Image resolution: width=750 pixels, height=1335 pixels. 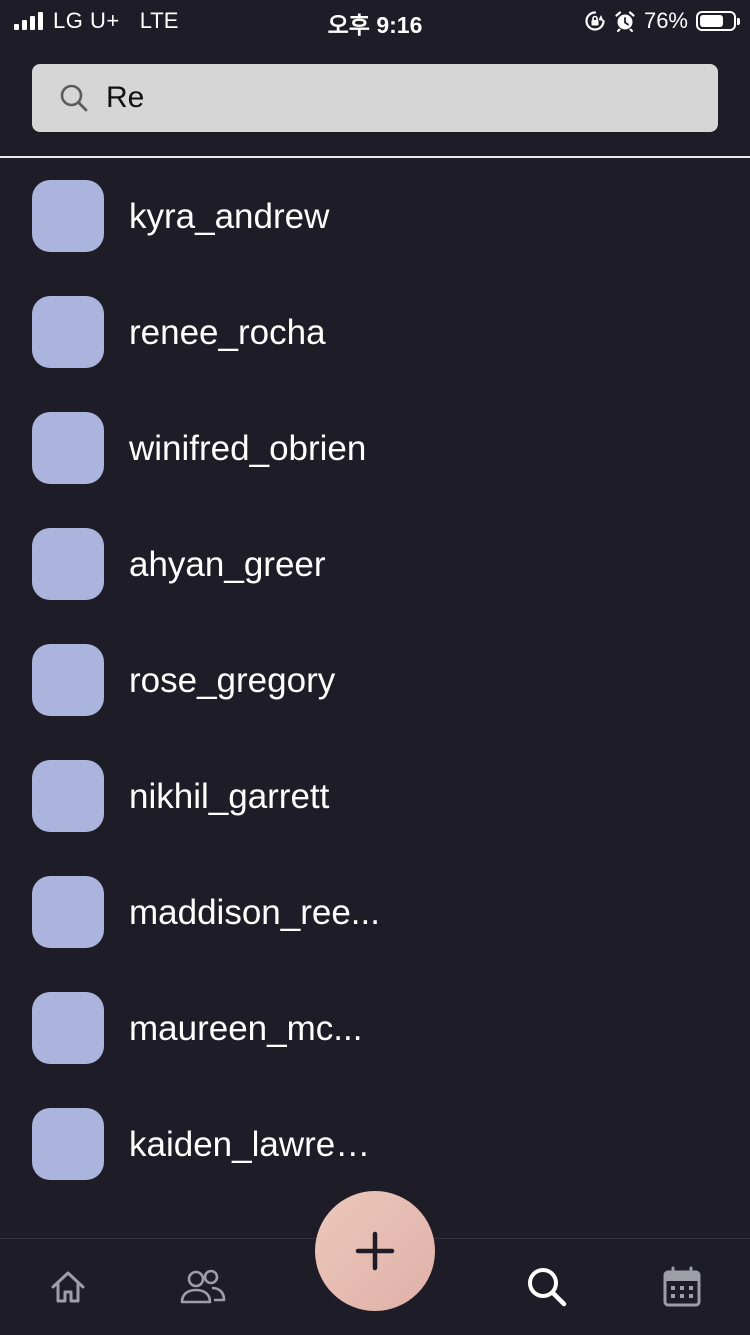 I want to click on plus-icon, so click(x=375, y=1251).